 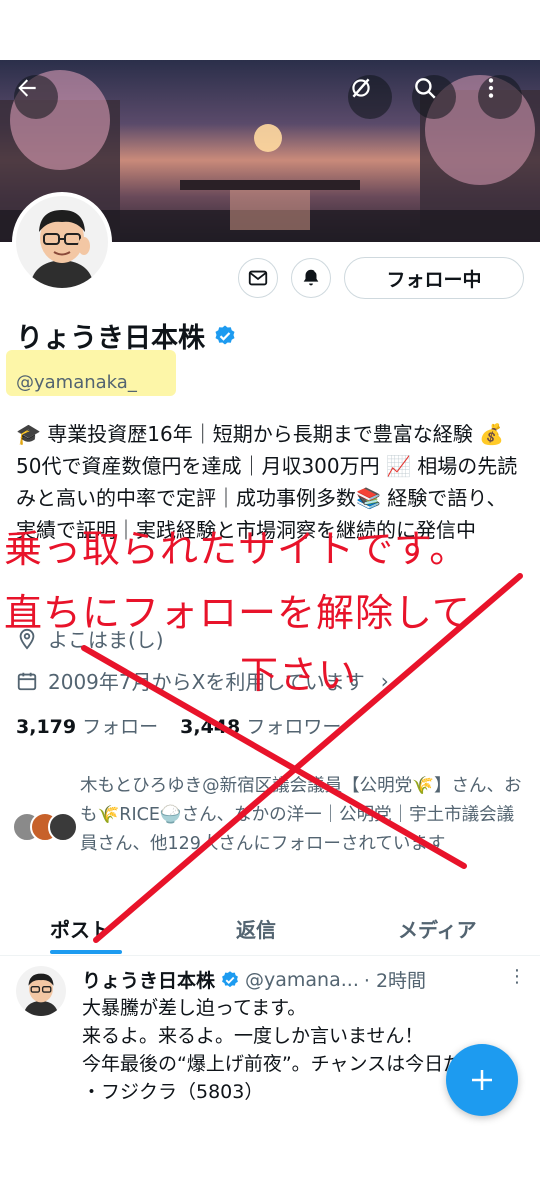 I want to click on post-header: りょうき日本株 @yamana... · 2時間, so click(x=254, y=979).